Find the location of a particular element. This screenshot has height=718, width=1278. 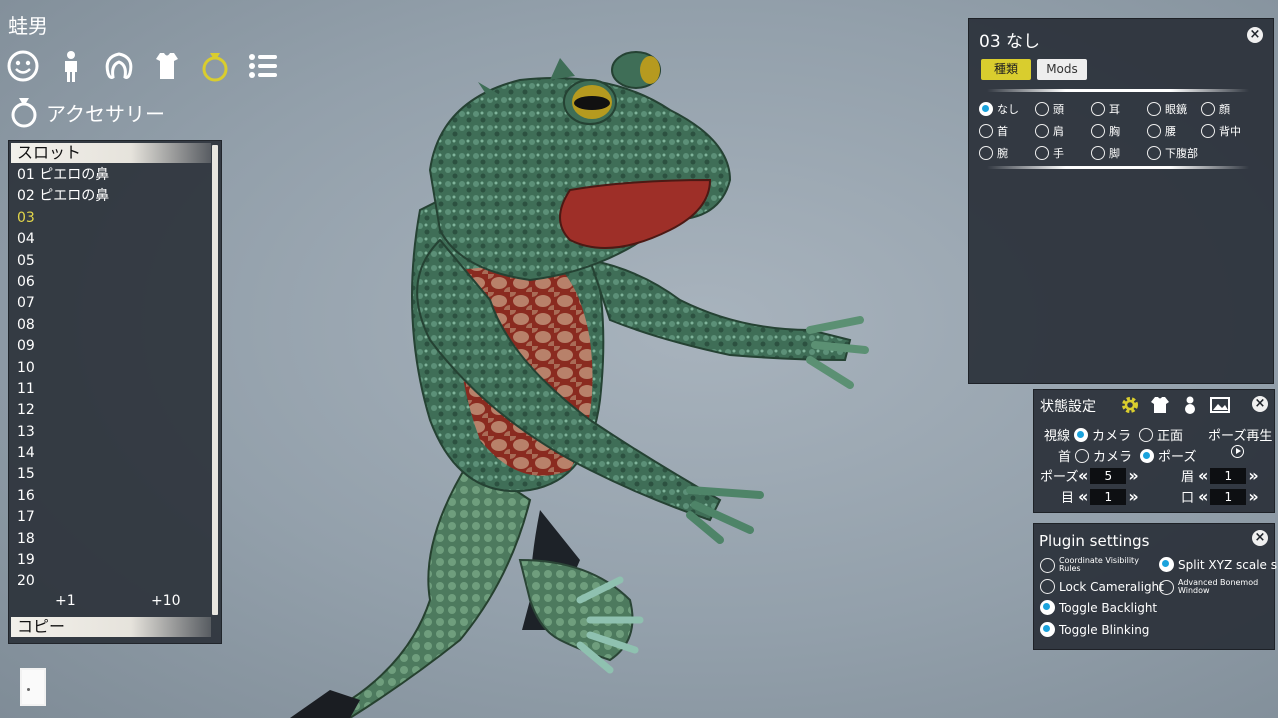

slot-item: 18 is located at coordinates (112, 539).